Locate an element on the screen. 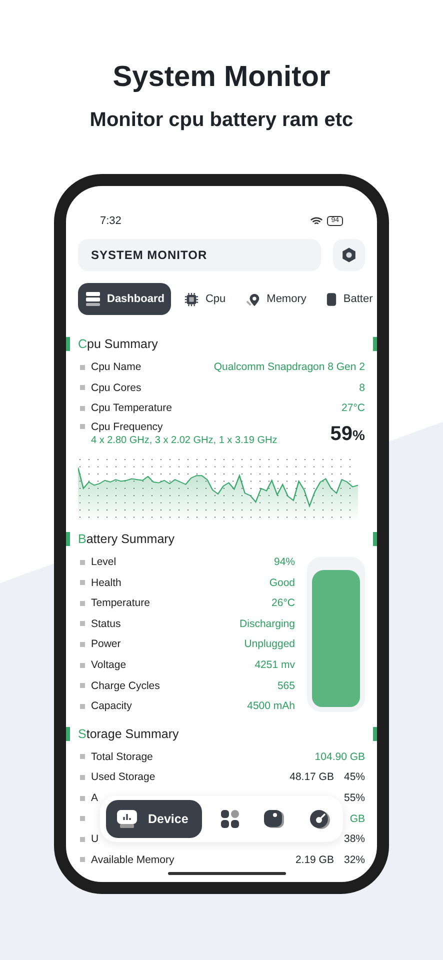 Image resolution: width=443 pixels, height=960 pixels. section-title: Storage Summary is located at coordinates (128, 733).